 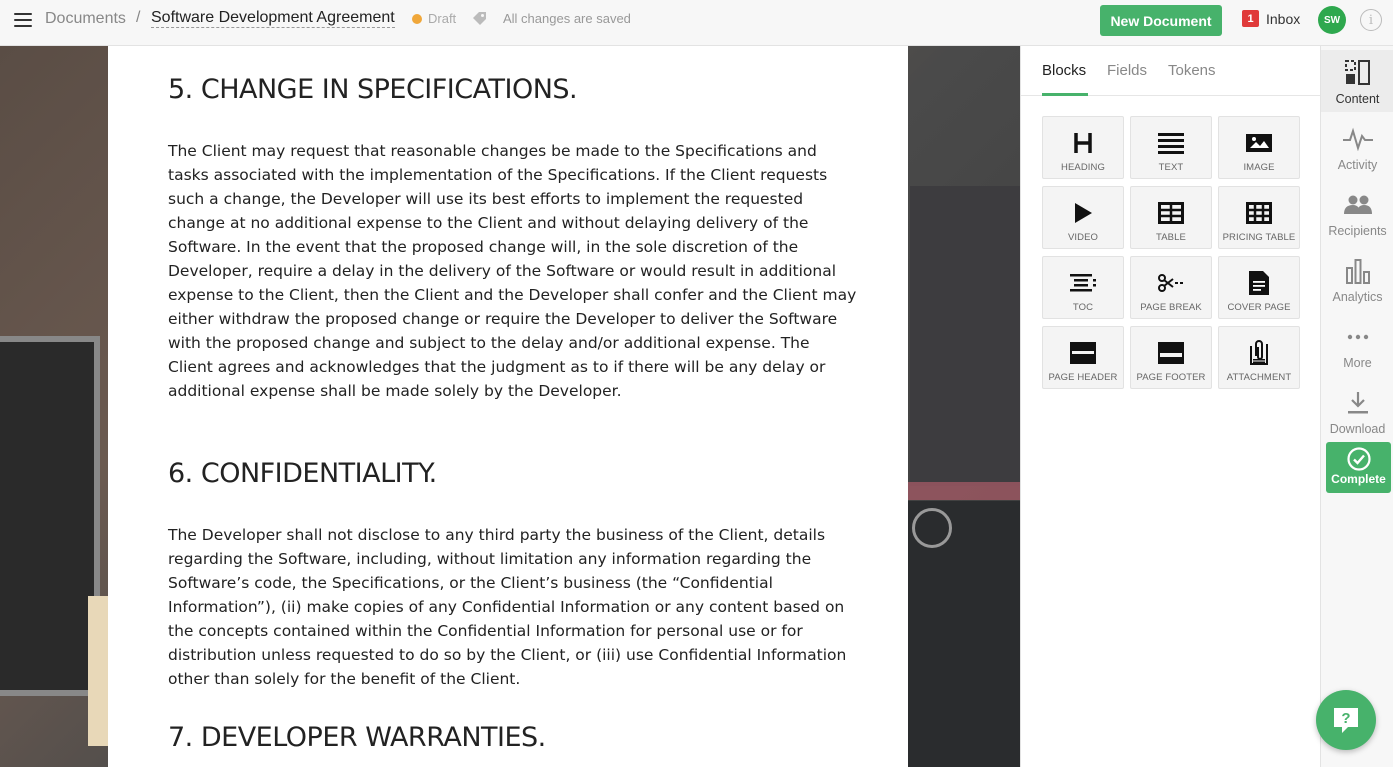 What do you see at coordinates (1371, 20) in the screenshot?
I see `info-icon: i` at bounding box center [1371, 20].